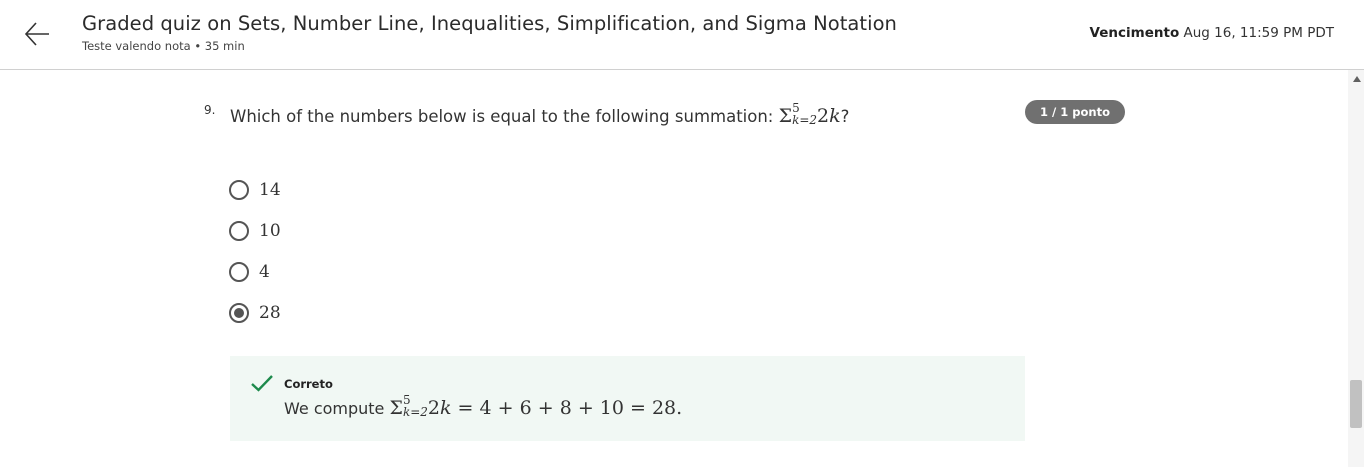 This screenshot has width=1364, height=467. Describe the element at coordinates (270, 313) in the screenshot. I see `option-label: 28` at that location.